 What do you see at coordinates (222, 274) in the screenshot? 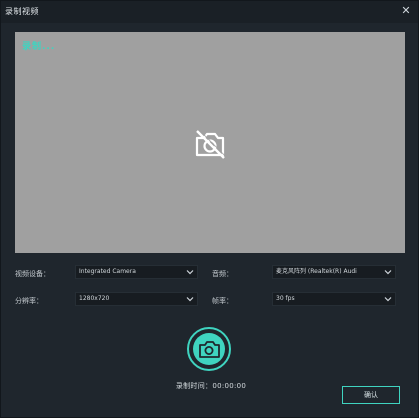
I see `audio-label: 音频：` at bounding box center [222, 274].